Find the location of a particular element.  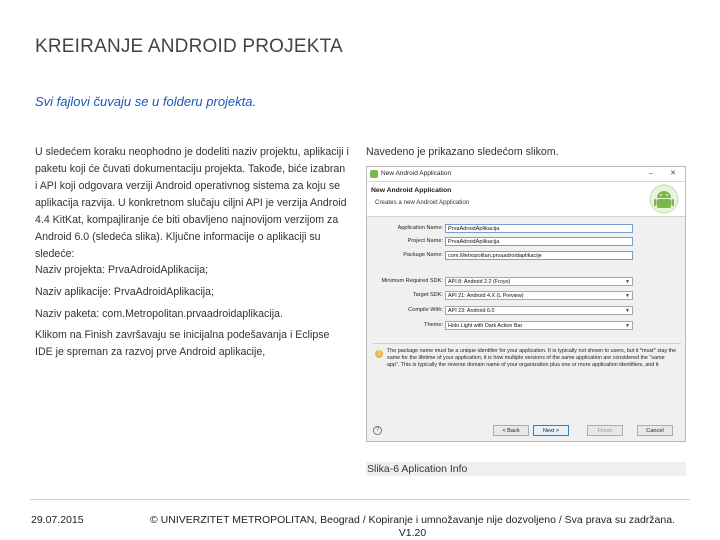

application-name-label: Application Name: is located at coordinates (420, 228).